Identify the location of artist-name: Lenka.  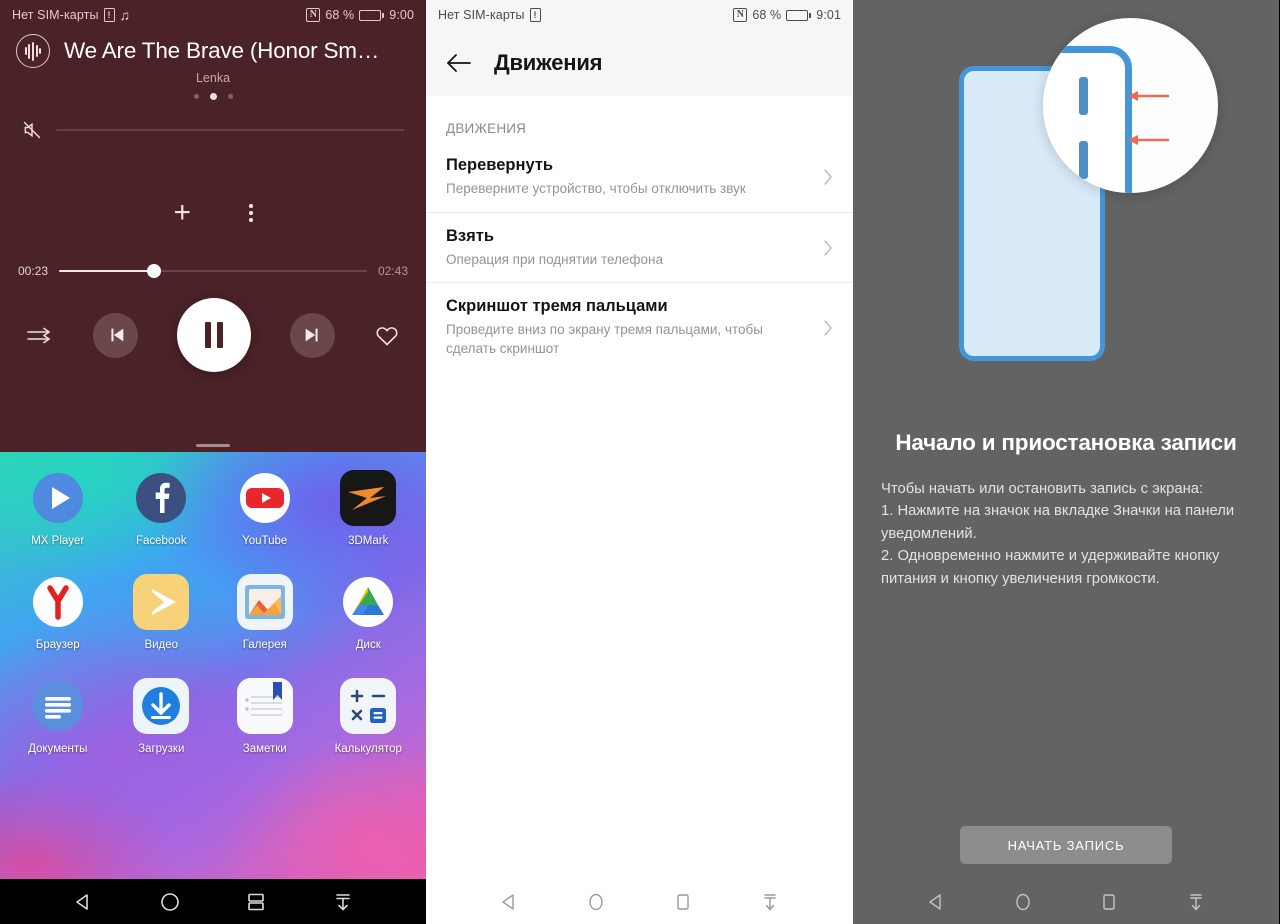
(213, 78).